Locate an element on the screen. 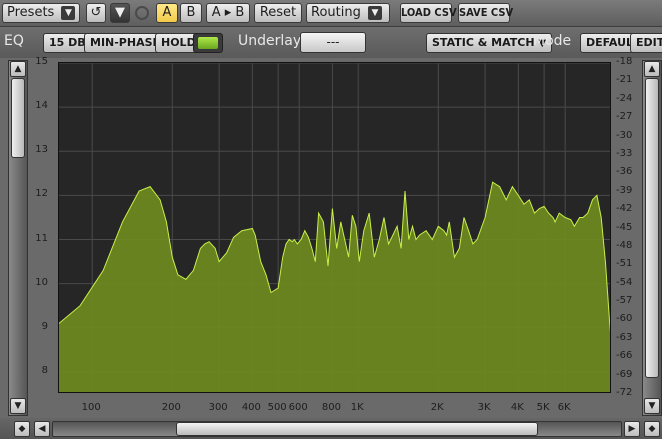 This screenshot has height=439, width=662. routing-label: Routing is located at coordinates (336, 12).